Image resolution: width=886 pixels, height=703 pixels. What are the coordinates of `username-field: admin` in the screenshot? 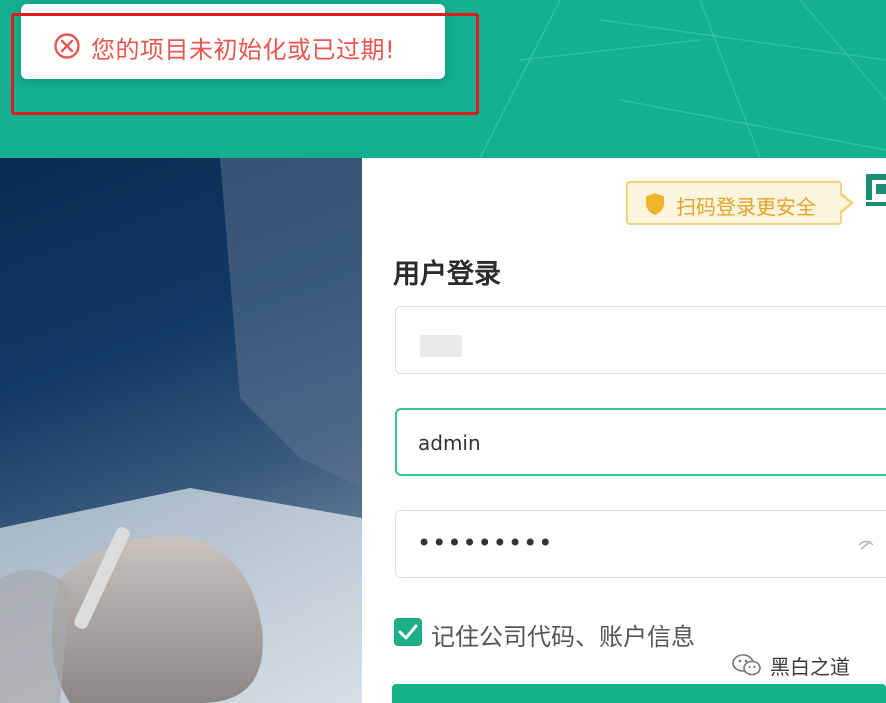 It's located at (640, 442).